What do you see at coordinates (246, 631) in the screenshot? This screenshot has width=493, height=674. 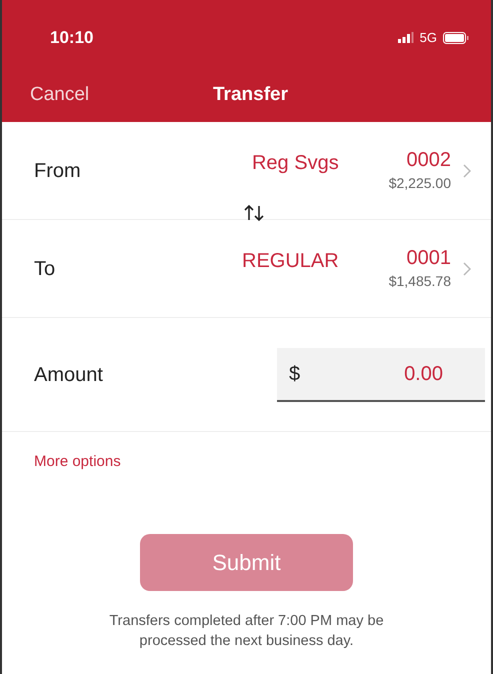 I see `cutoff-note: Transfers completed after 7:00 PM may be processed the next business day.` at bounding box center [246, 631].